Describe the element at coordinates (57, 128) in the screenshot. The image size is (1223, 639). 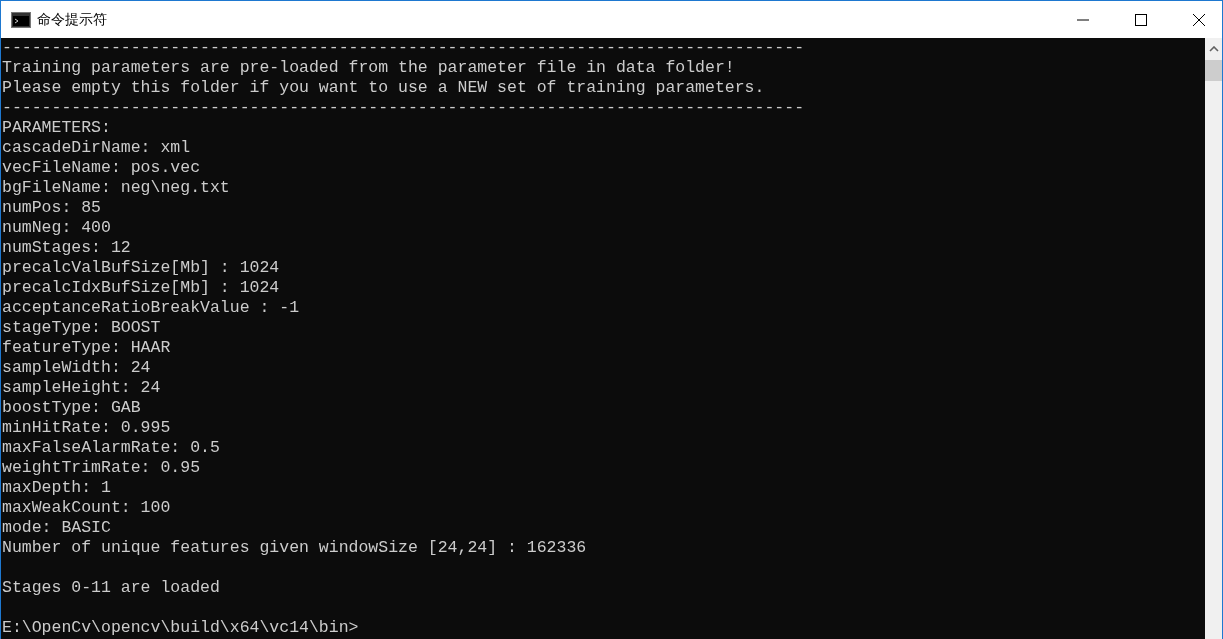
I see `console-line: PARAMETERS:` at that location.